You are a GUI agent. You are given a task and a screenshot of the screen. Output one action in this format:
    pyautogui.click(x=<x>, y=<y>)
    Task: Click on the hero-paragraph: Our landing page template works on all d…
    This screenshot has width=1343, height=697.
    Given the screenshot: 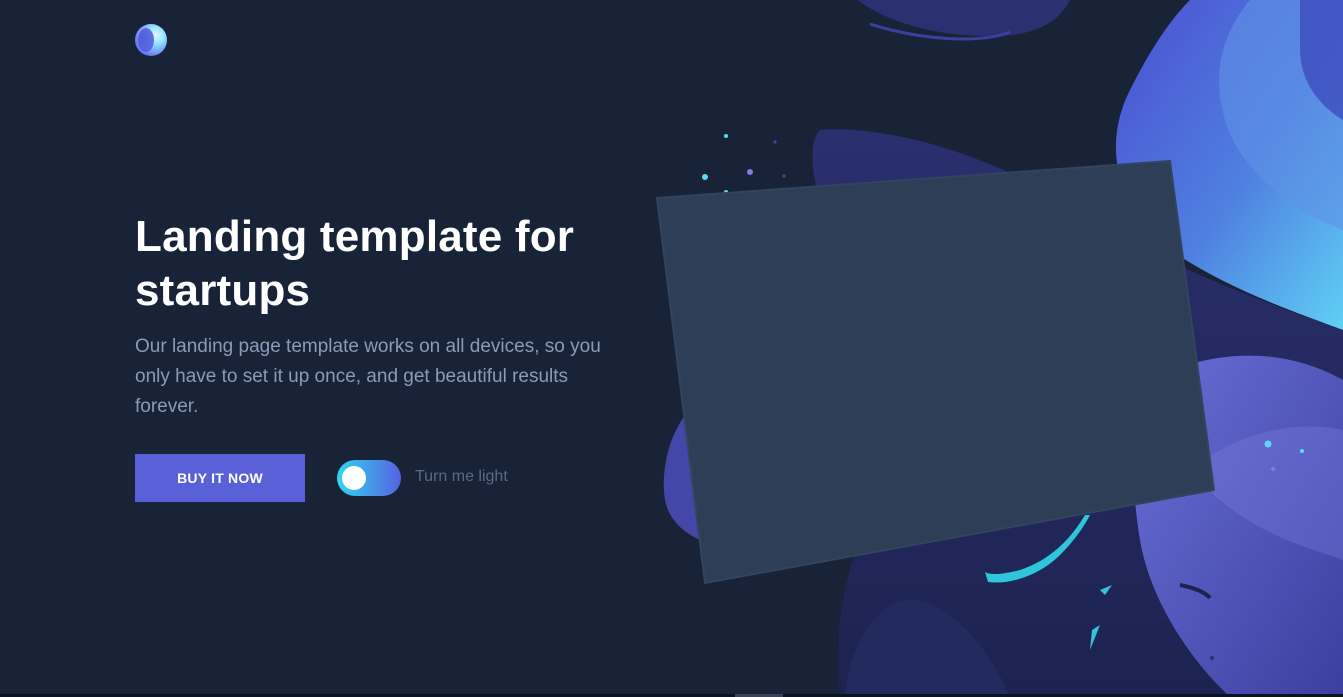 What is the action you would take?
    pyautogui.click(x=368, y=376)
    